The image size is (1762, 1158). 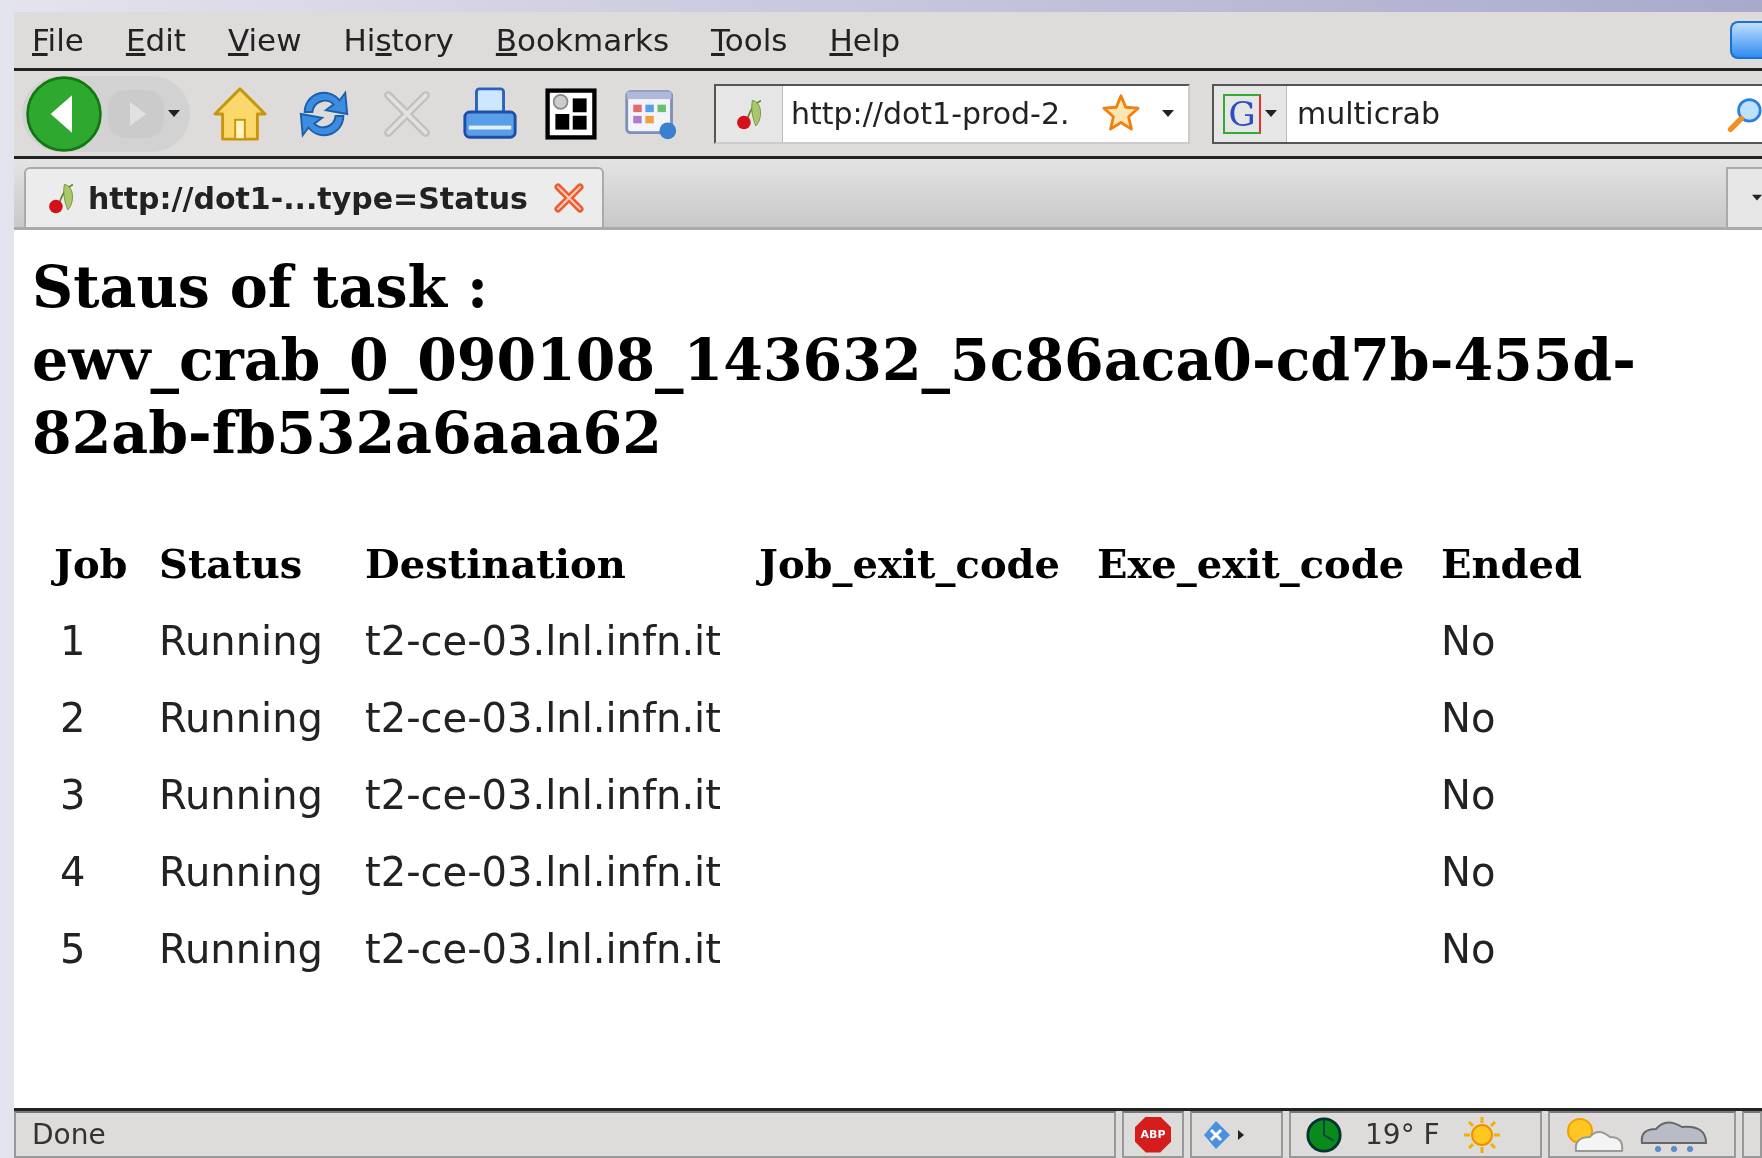 What do you see at coordinates (1511, 563) in the screenshot?
I see `column-header: Ended` at bounding box center [1511, 563].